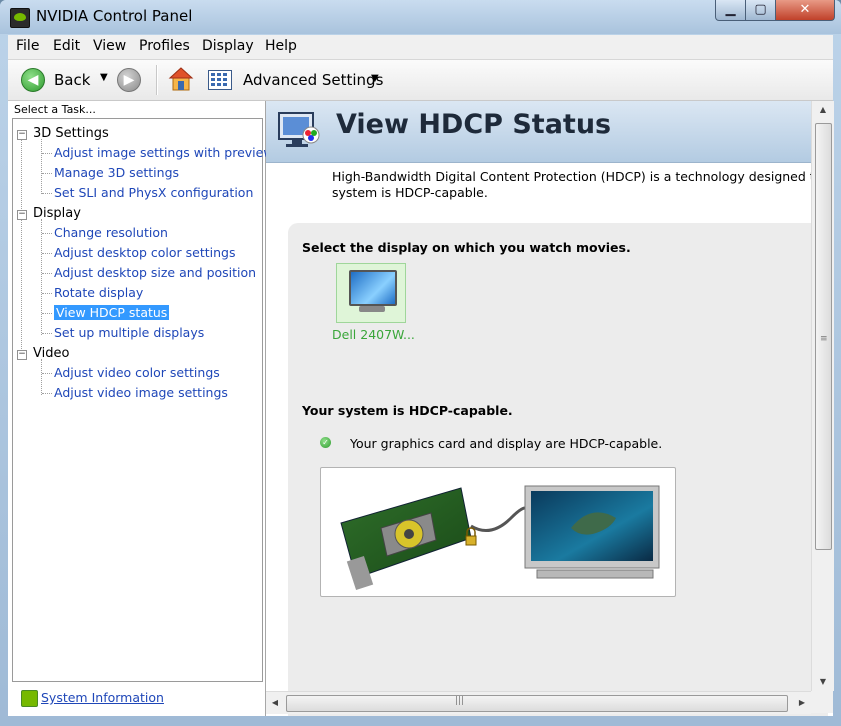 The height and width of the screenshot is (726, 841). What do you see at coordinates (153, 192) in the screenshot?
I see `task-set-sli-physx: Set SLI and PhysX configuration` at bounding box center [153, 192].